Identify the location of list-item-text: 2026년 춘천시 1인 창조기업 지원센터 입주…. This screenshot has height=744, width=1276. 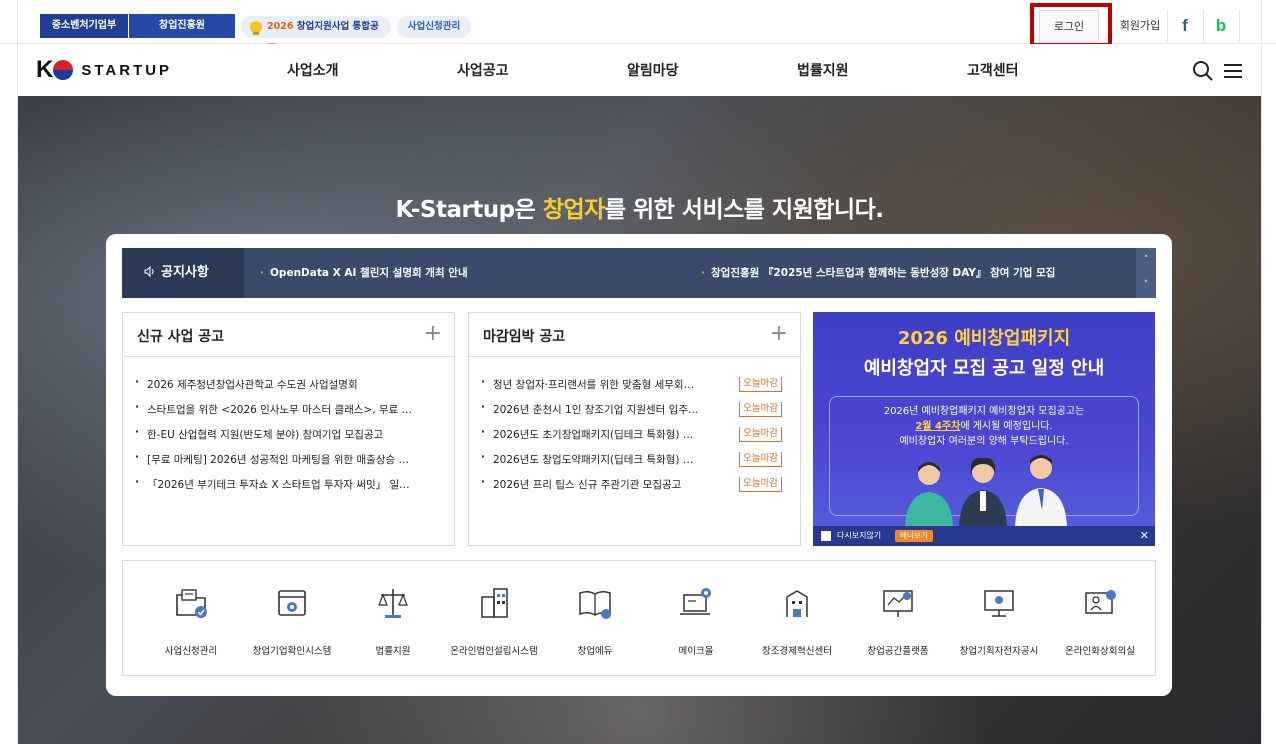
(596, 410).